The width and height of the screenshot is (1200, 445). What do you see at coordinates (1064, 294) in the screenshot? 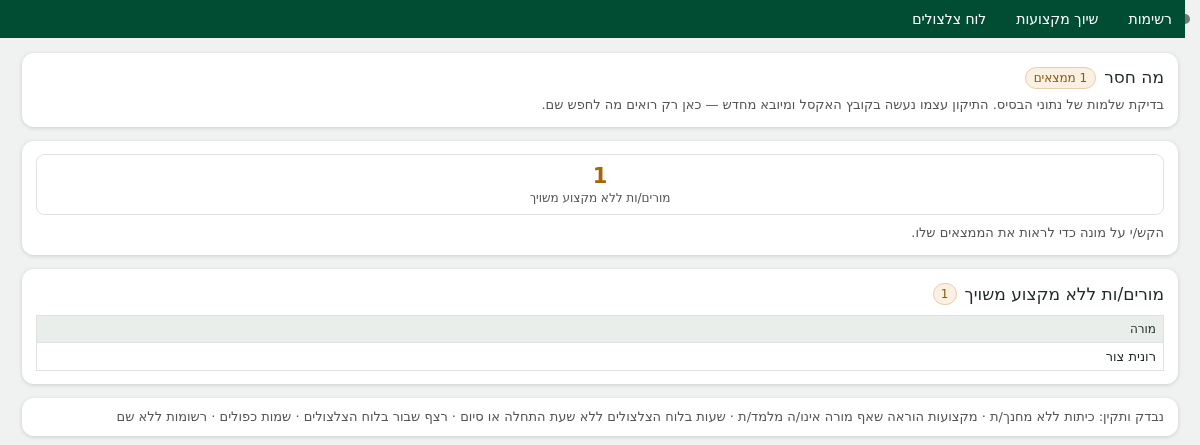
I see `card-title: מורים/ות ללא מקצוע משויך` at bounding box center [1064, 294].